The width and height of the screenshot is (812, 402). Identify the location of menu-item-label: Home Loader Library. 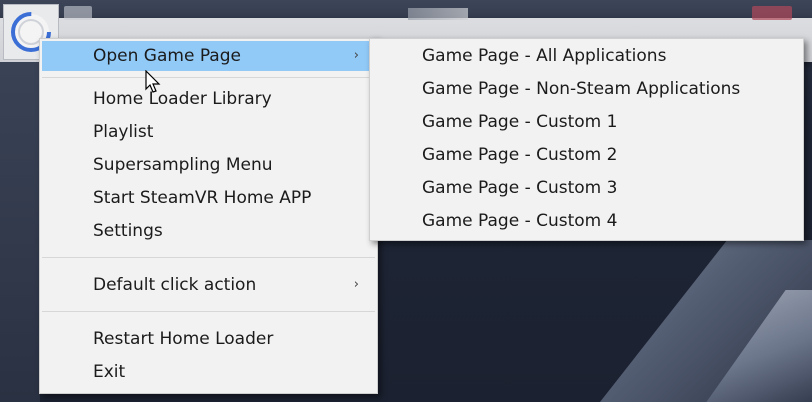
(182, 99).